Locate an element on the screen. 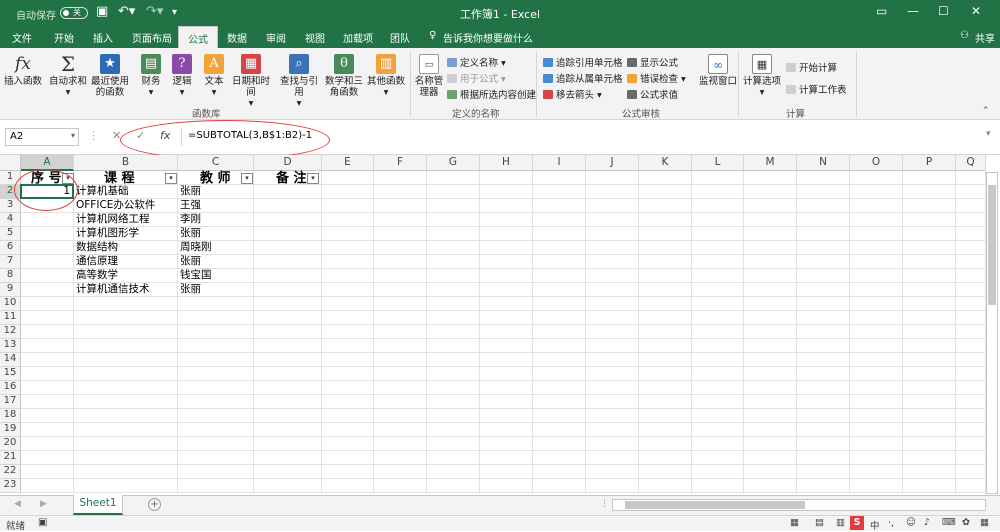  calc-options-button: ▦ 计算选项 ▾ is located at coordinates (762, 76).